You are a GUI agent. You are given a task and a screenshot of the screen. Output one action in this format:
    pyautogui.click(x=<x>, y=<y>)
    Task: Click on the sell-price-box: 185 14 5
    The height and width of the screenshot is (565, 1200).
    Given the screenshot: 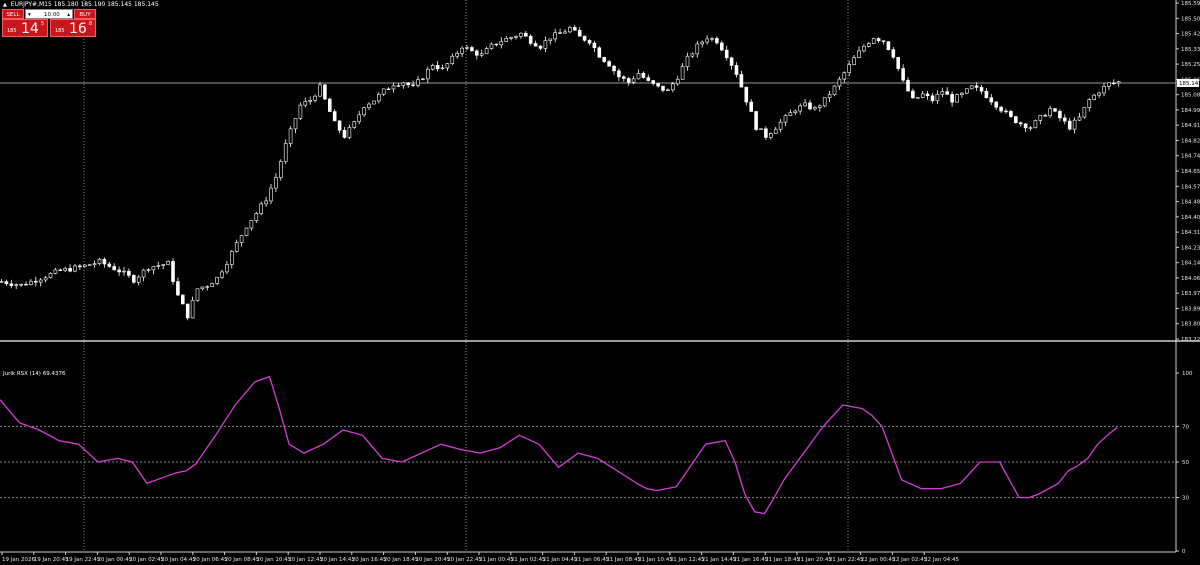 What is the action you would take?
    pyautogui.click(x=25, y=28)
    